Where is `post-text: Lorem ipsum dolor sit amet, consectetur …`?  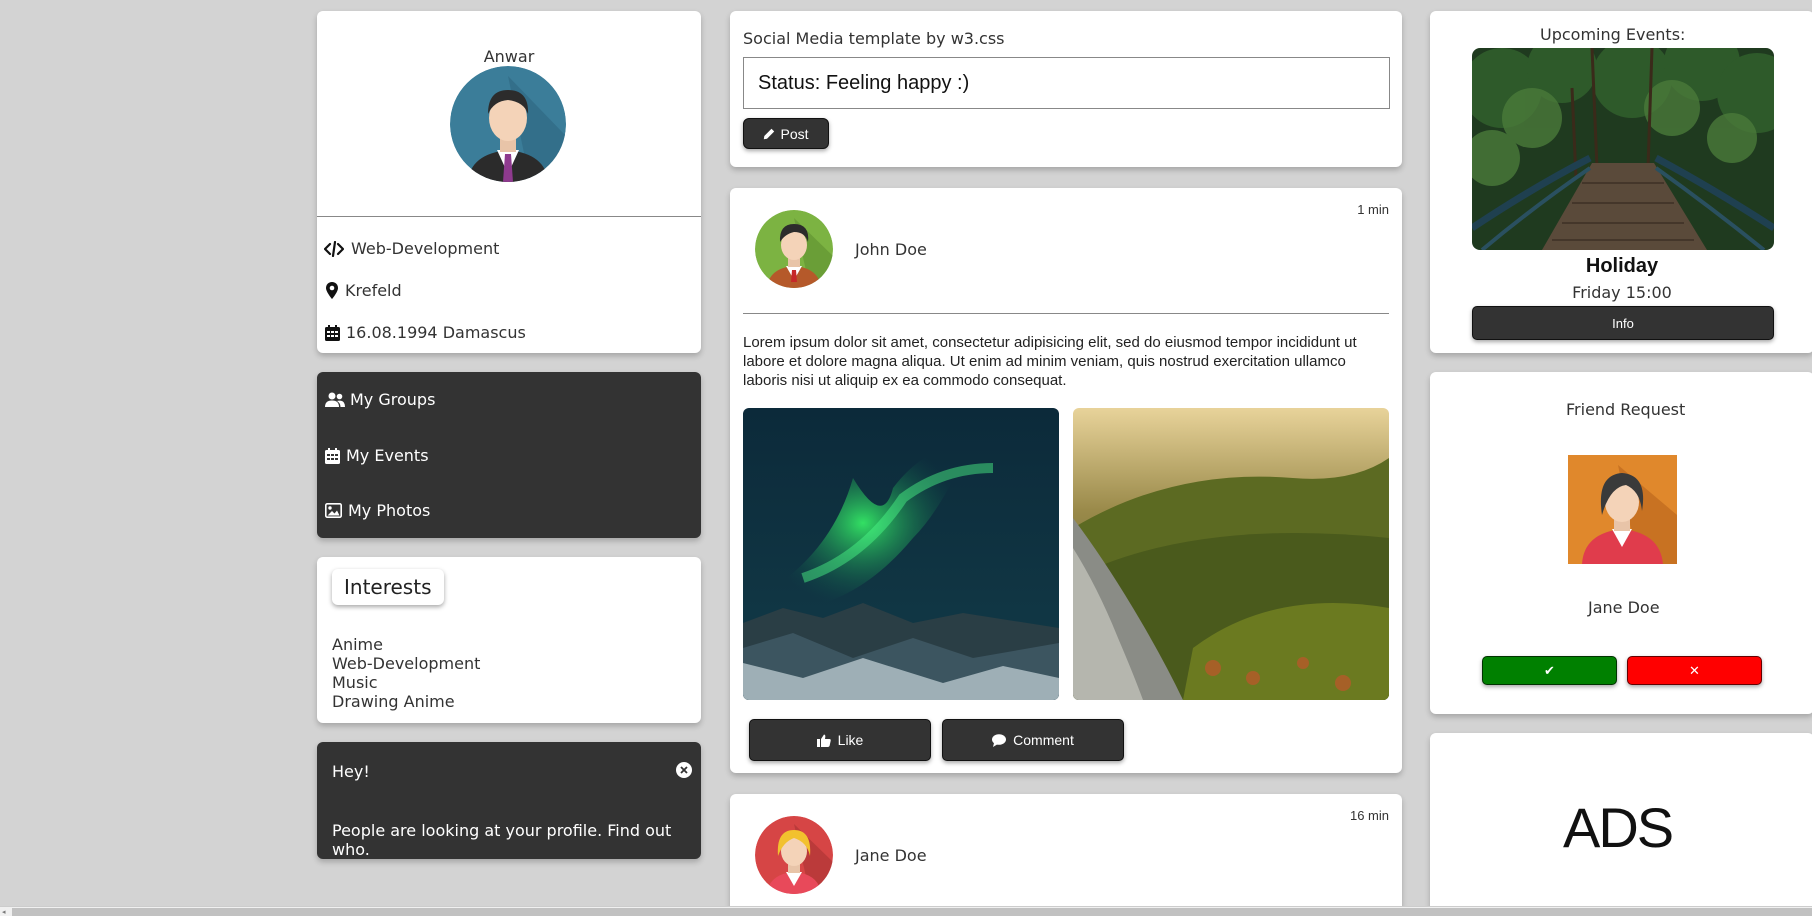
post-text: Lorem ipsum dolor sit amet, consectetur … is located at coordinates (1050, 361).